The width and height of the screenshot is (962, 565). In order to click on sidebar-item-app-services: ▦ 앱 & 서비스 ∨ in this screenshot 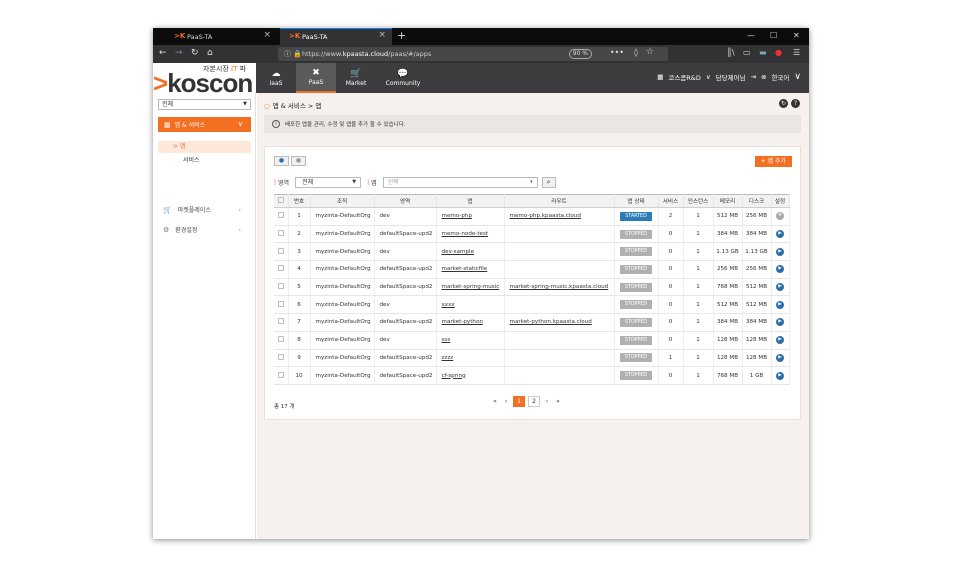, I will do `click(204, 124)`.